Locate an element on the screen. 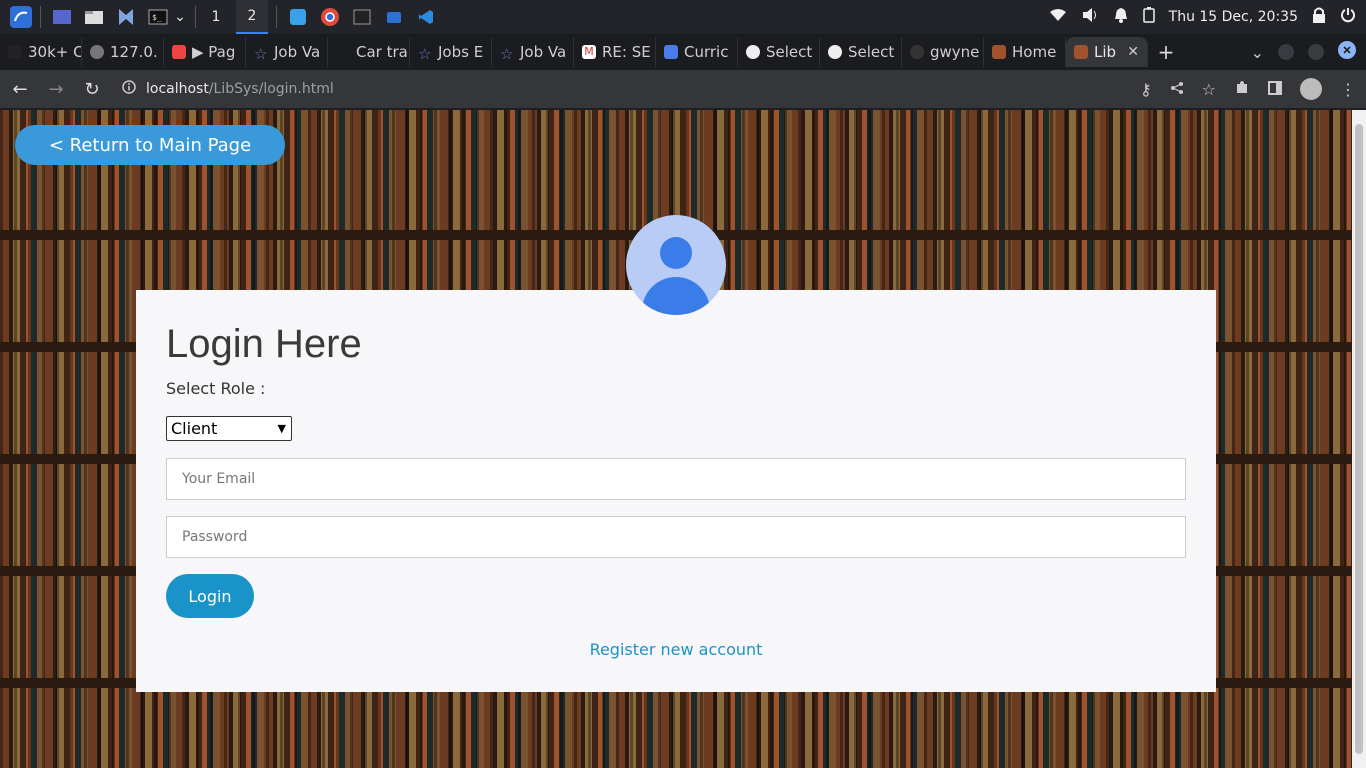 This screenshot has width=1366, height=768. lock-icon is located at coordinates (1319, 17).